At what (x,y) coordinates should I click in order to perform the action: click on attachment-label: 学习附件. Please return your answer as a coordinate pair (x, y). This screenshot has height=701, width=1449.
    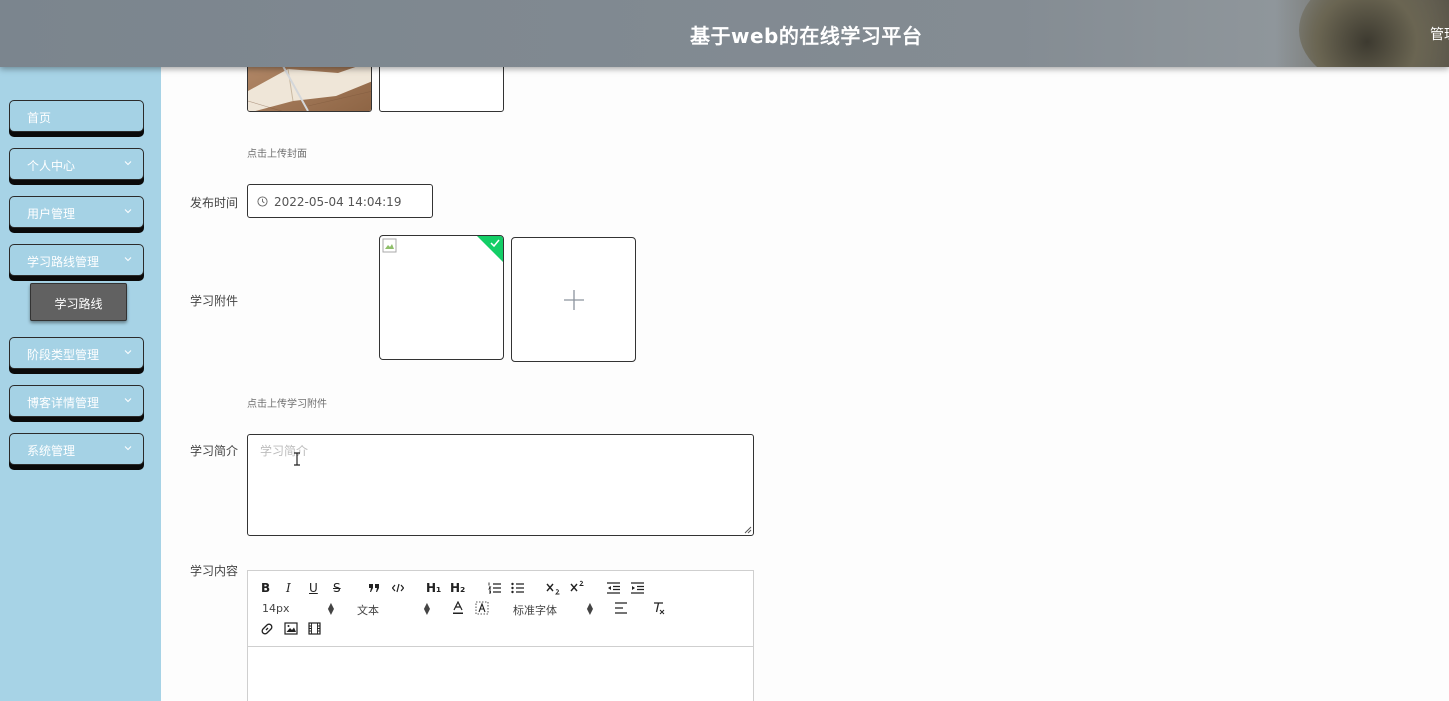
    Looking at the image, I should click on (214, 301).